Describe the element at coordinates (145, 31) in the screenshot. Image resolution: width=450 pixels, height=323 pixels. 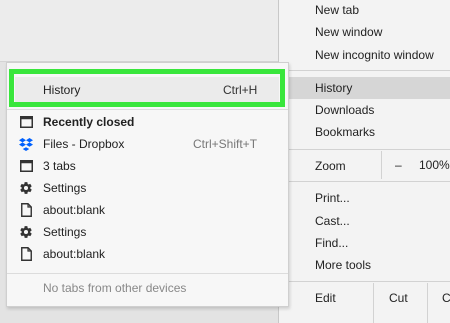
I see `page-background` at that location.